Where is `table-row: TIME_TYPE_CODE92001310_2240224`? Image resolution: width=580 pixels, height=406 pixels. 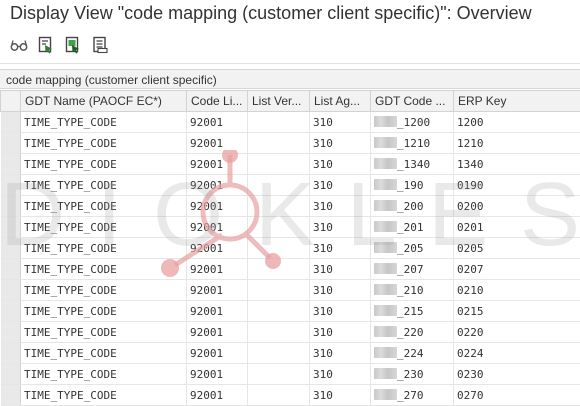 table-row: TIME_TYPE_CODE92001310_2240224 is located at coordinates (290, 353).